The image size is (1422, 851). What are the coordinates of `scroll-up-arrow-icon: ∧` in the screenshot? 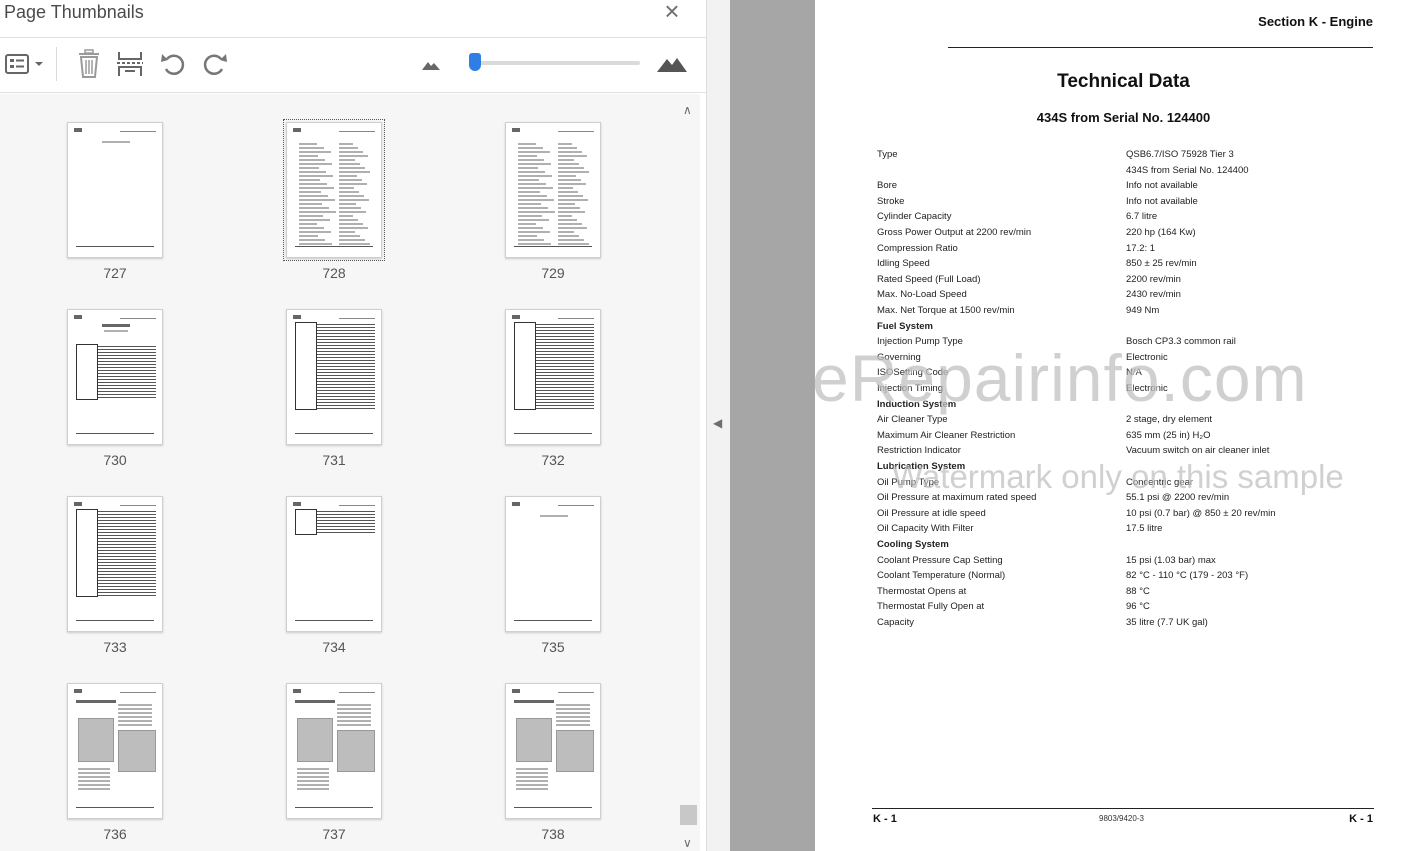 It's located at (687, 110).